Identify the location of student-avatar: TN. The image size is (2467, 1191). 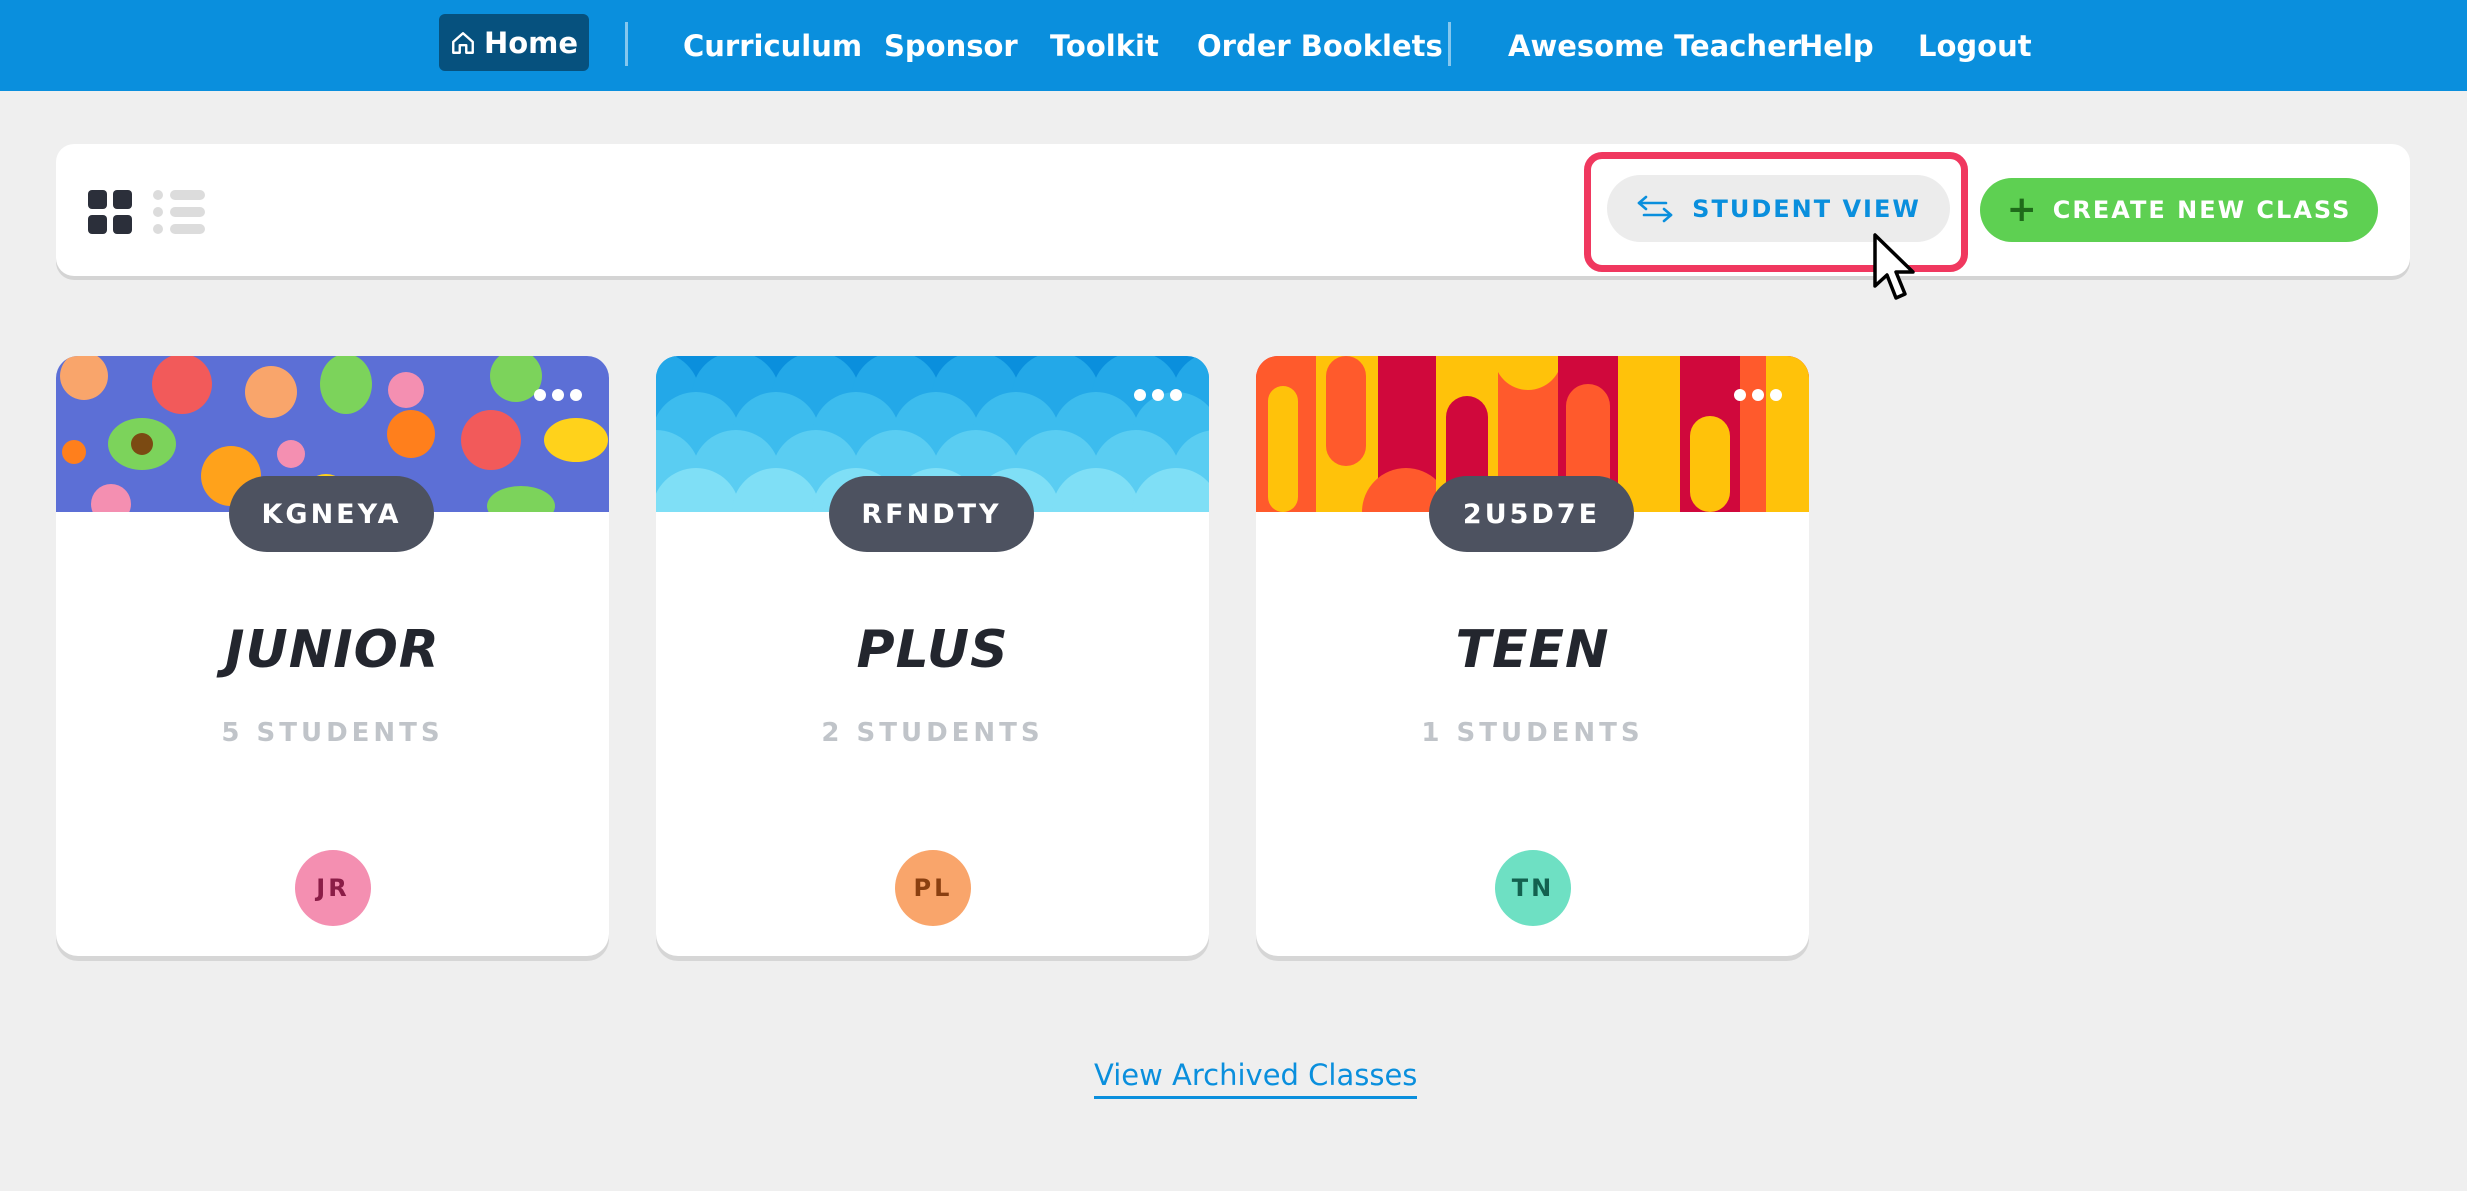
(1533, 888).